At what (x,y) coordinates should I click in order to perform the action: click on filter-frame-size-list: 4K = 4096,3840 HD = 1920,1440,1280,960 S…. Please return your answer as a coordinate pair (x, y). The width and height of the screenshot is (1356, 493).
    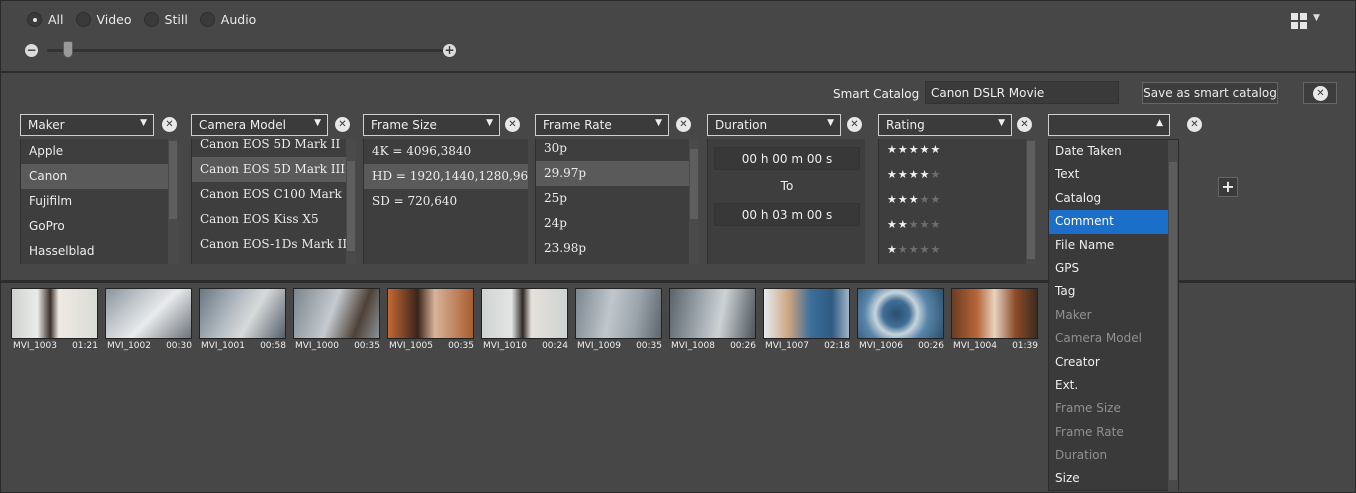
    Looking at the image, I should click on (445, 201).